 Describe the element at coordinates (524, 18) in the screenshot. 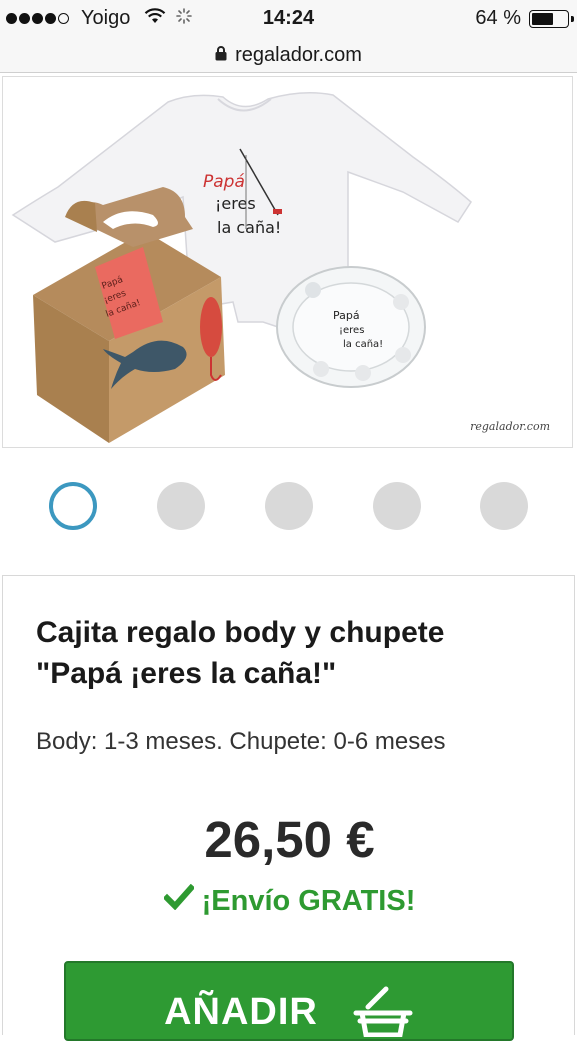

I see `status-right: 64 %` at that location.